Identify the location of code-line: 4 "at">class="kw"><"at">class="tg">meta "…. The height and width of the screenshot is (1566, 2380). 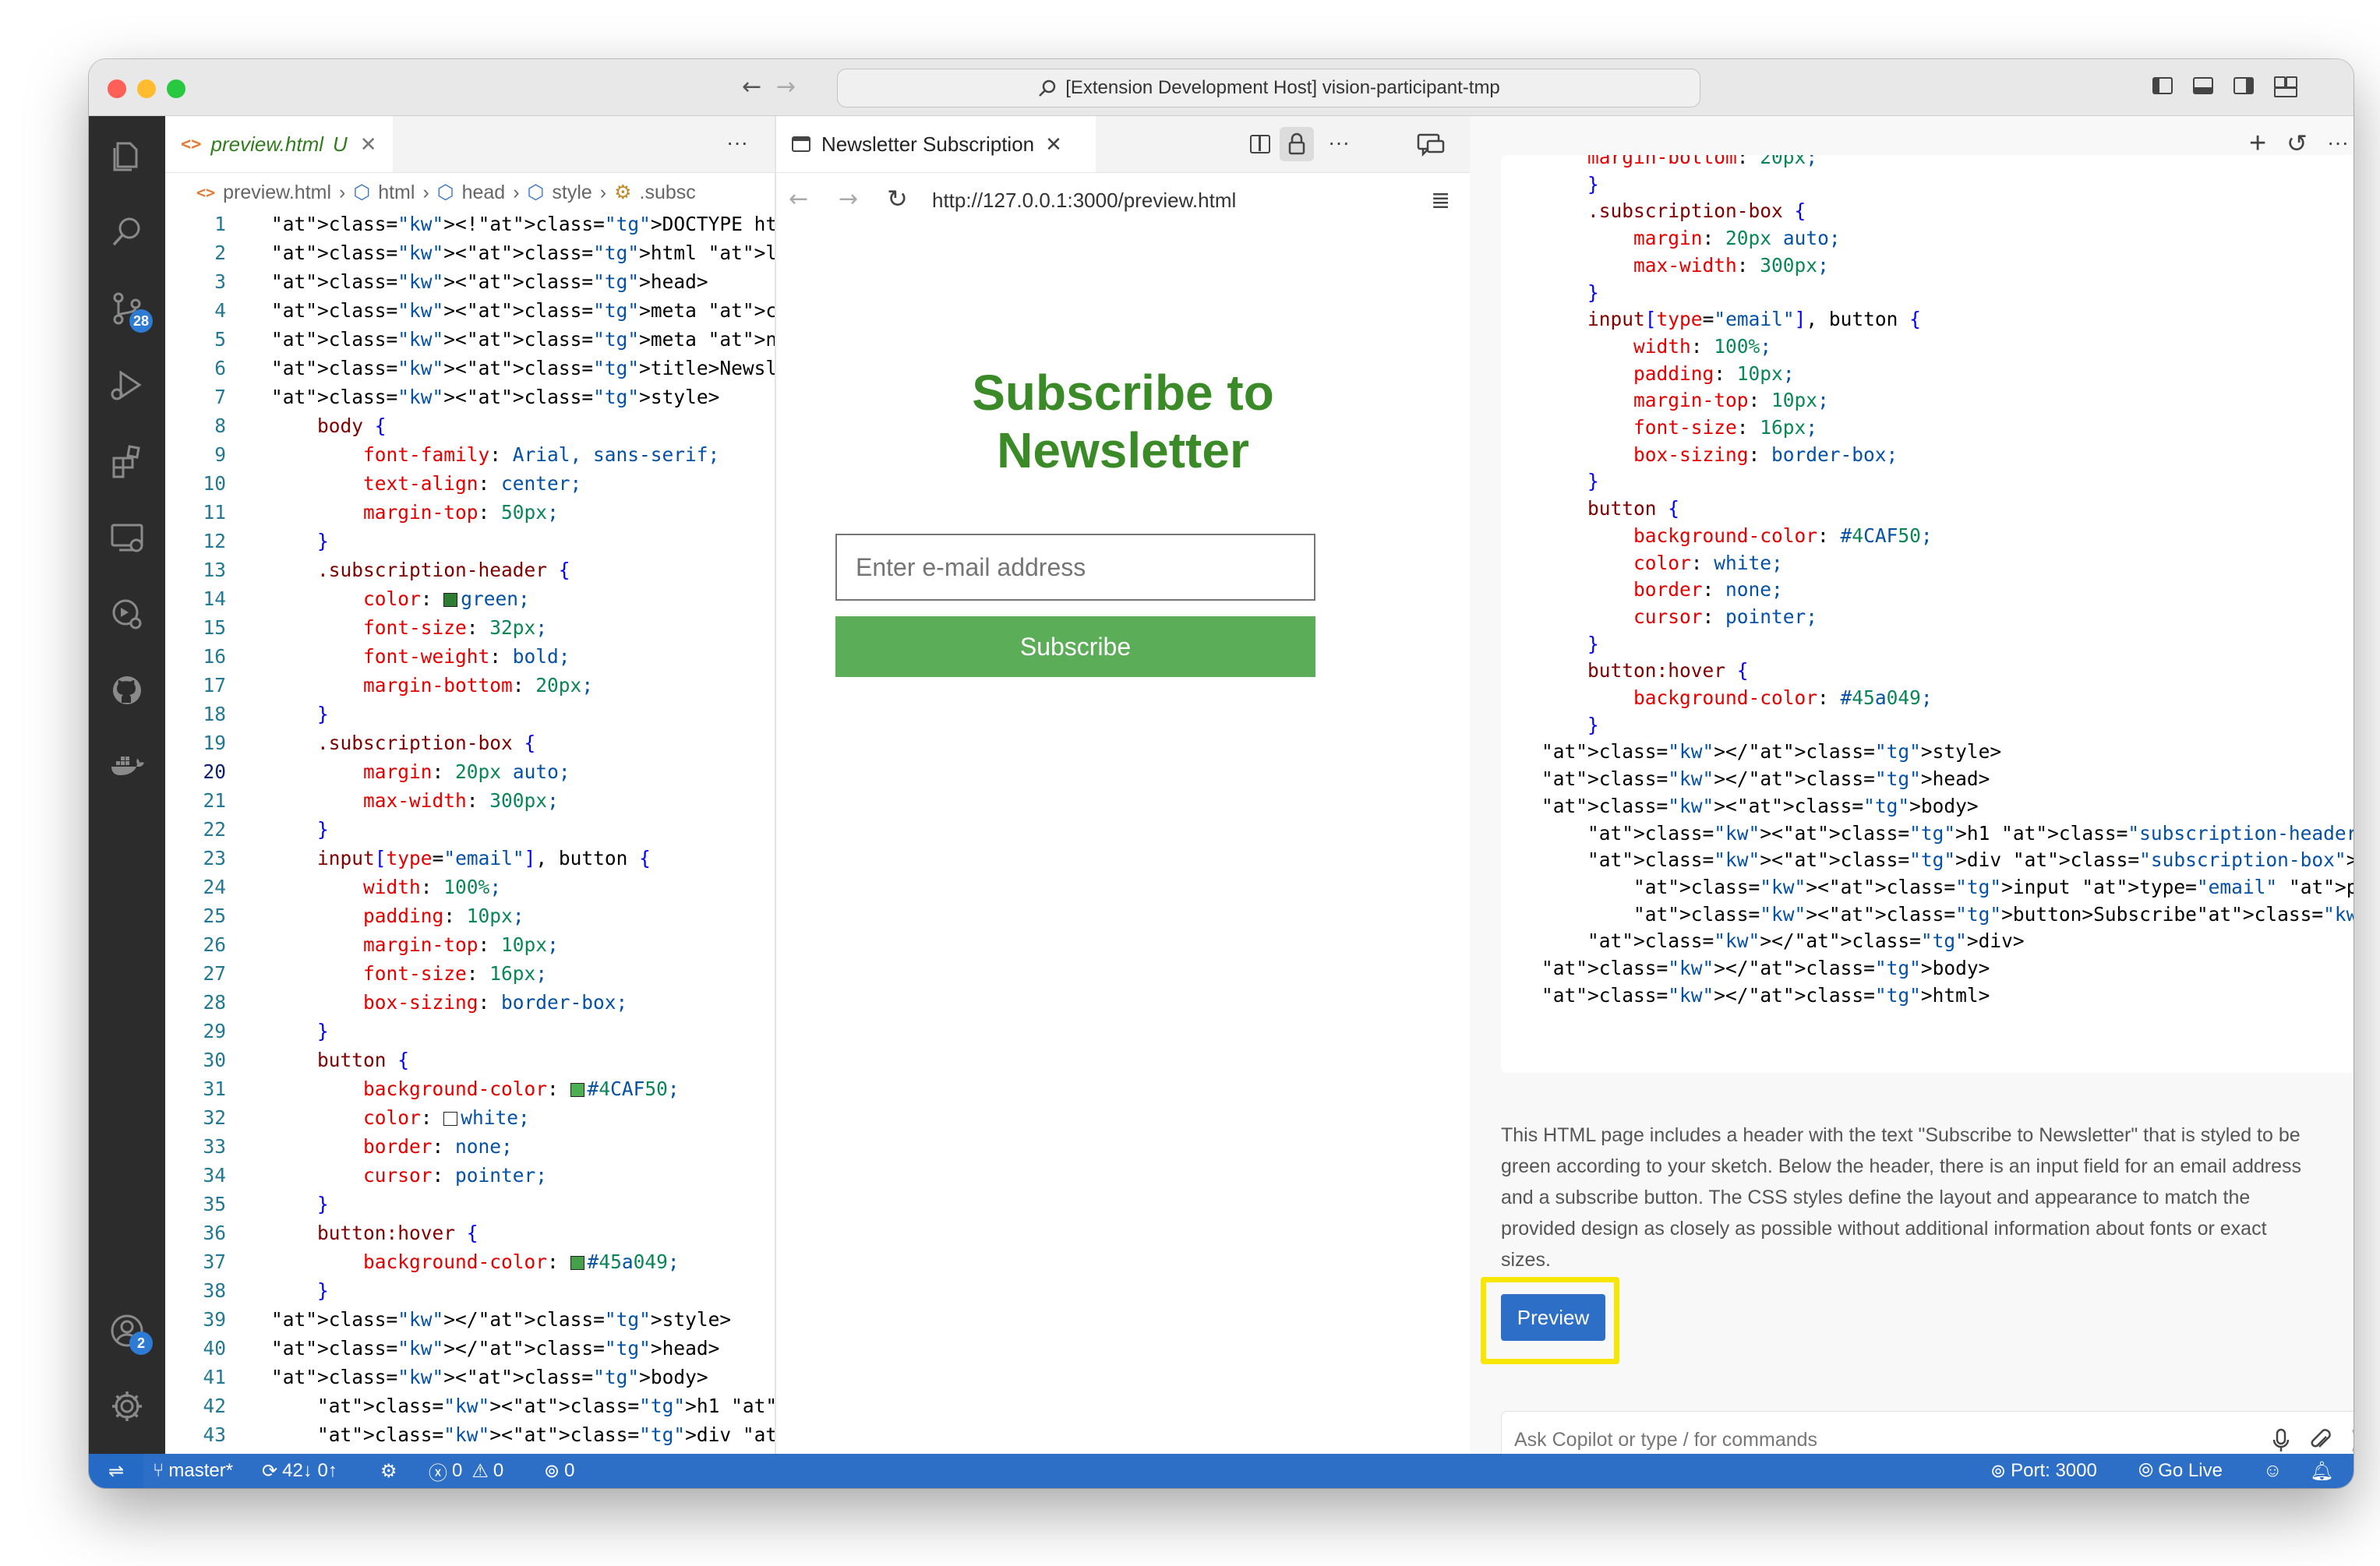
(470, 310).